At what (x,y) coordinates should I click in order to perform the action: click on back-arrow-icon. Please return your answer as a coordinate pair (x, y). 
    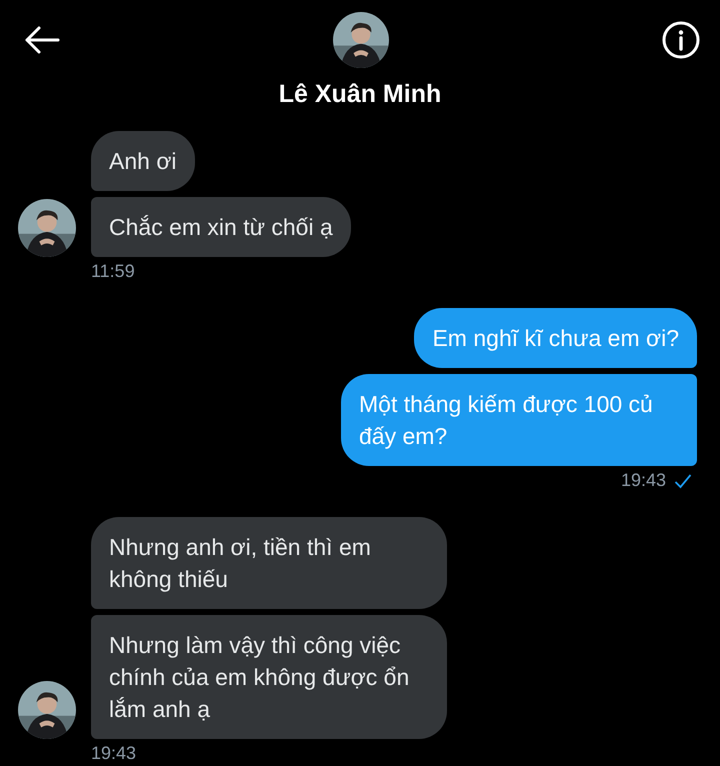
    Looking at the image, I should click on (42, 40).